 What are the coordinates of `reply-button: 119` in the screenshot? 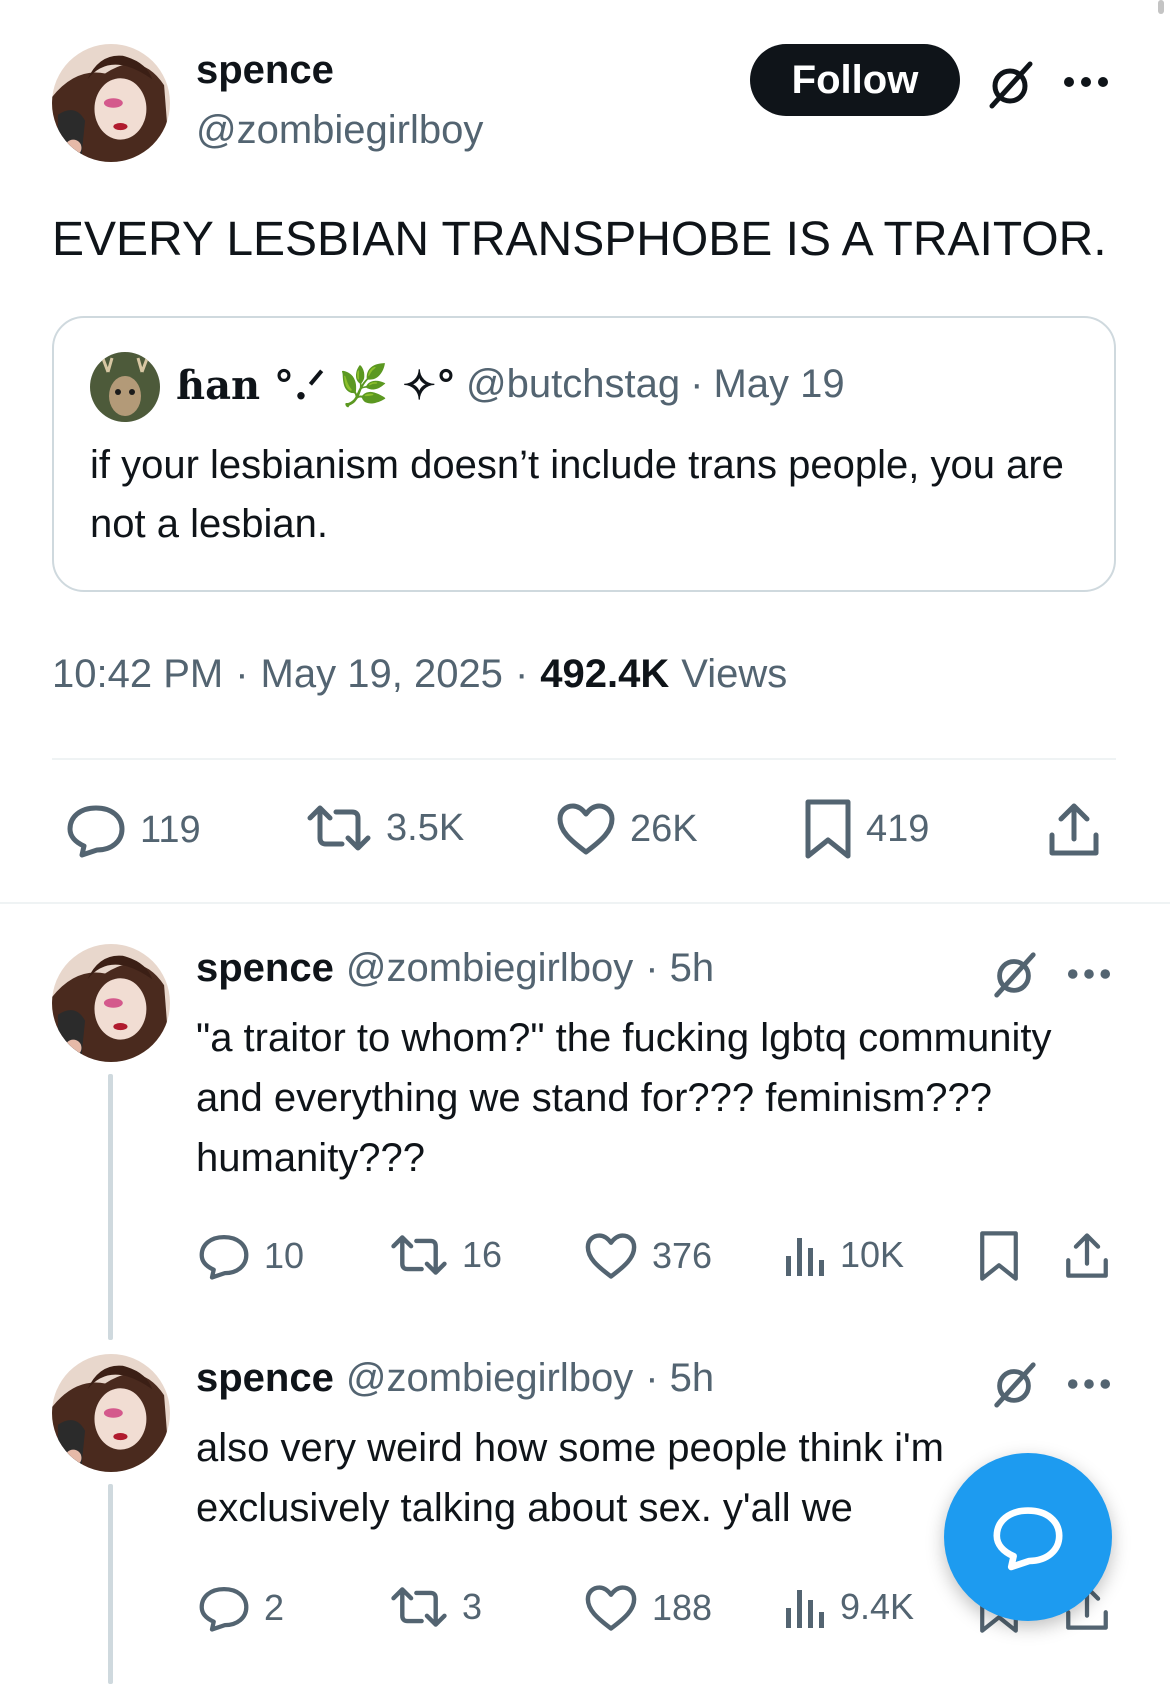 It's located at (133, 830).